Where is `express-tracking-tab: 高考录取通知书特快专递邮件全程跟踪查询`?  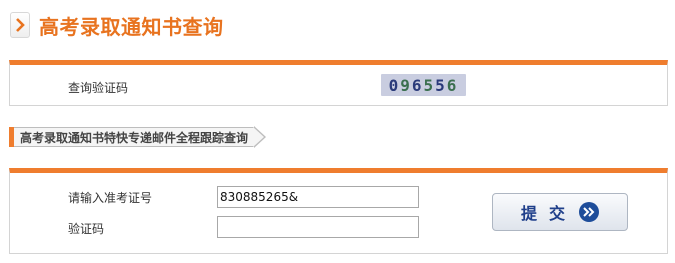
express-tracking-tab: 高考录取通知书特快专递邮件全程跟踪查询 is located at coordinates (138, 137).